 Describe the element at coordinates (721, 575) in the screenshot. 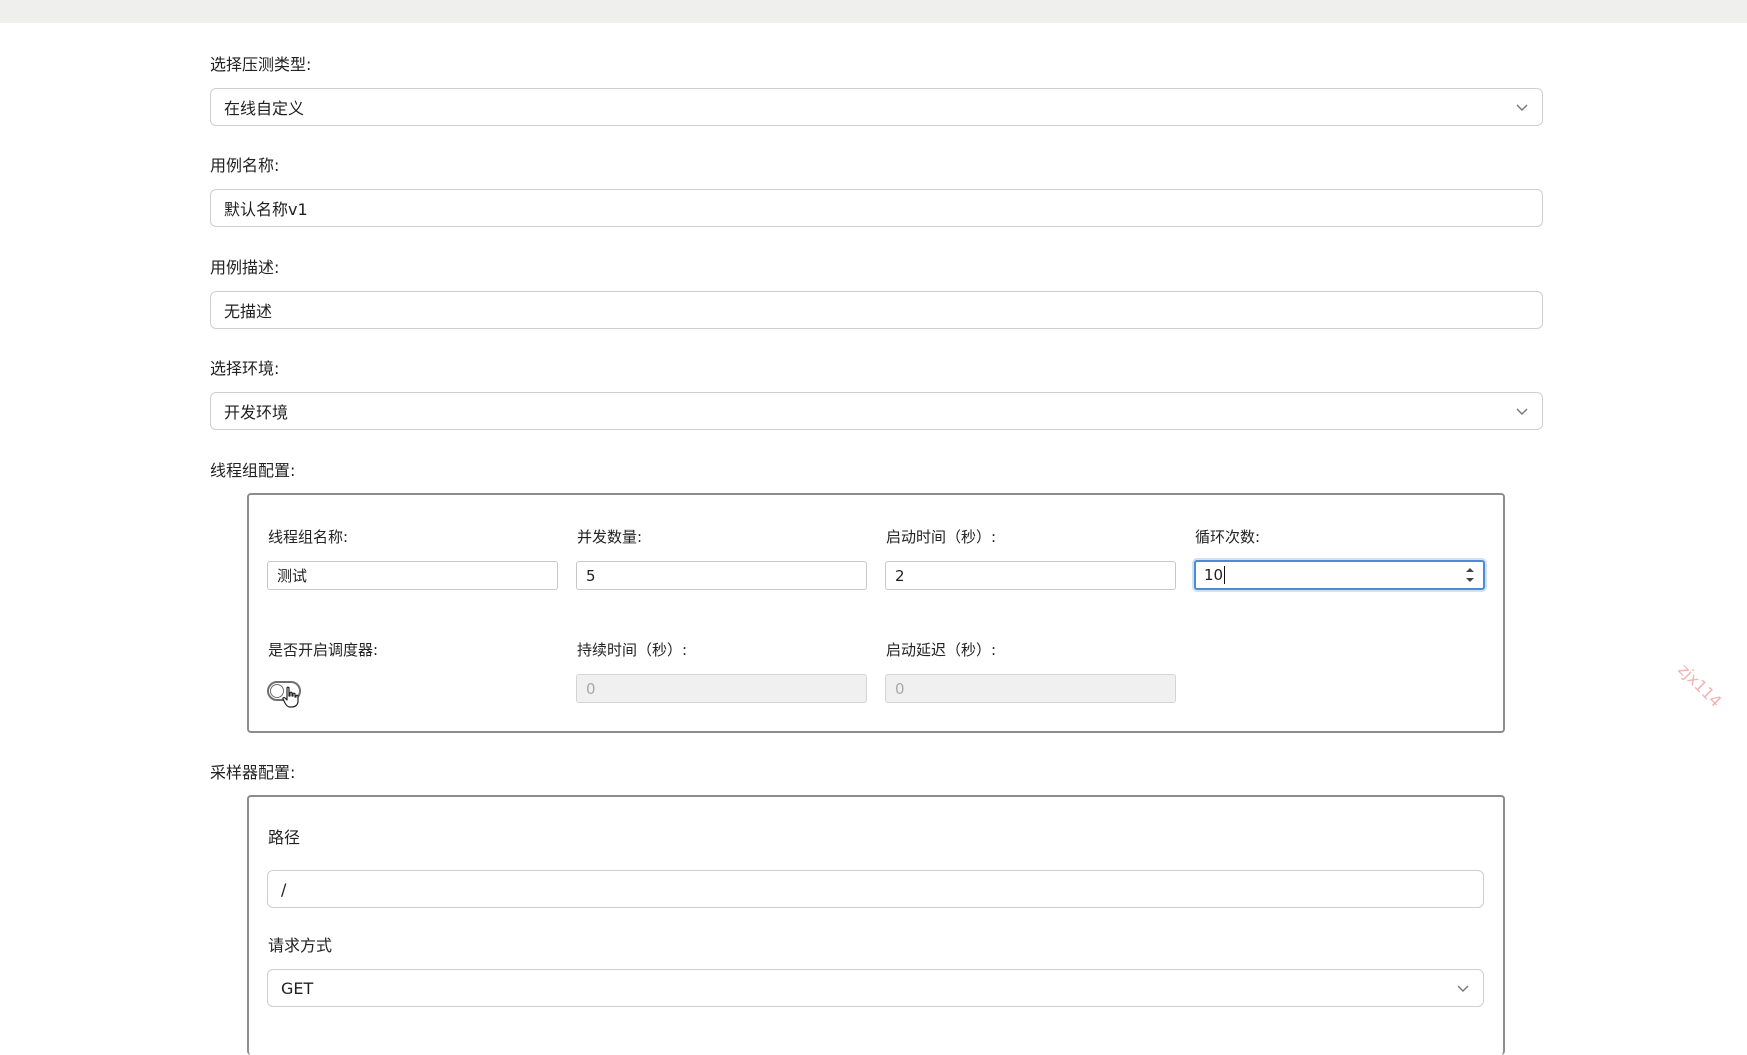

I see `concurrency-input: 5` at that location.